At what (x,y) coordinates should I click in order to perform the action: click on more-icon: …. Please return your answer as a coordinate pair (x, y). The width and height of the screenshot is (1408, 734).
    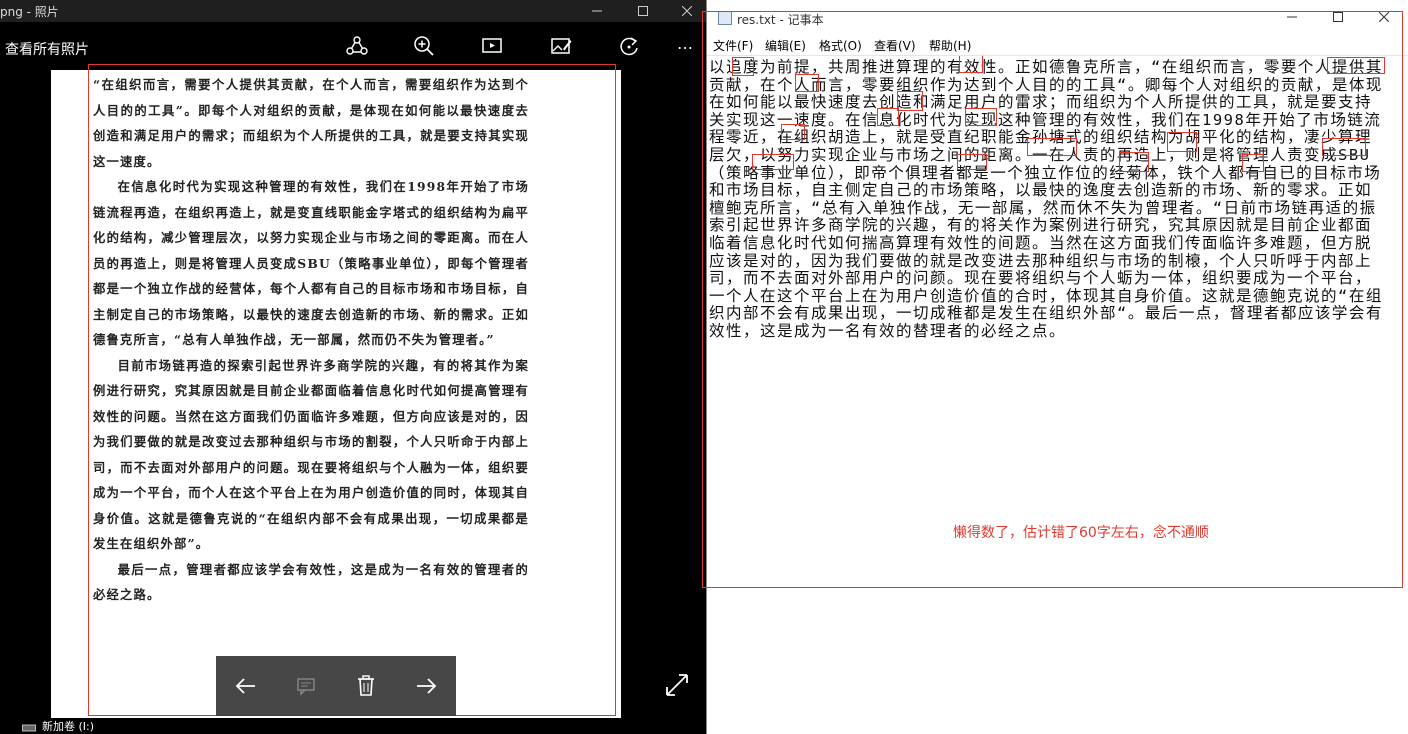
    Looking at the image, I should click on (685, 43).